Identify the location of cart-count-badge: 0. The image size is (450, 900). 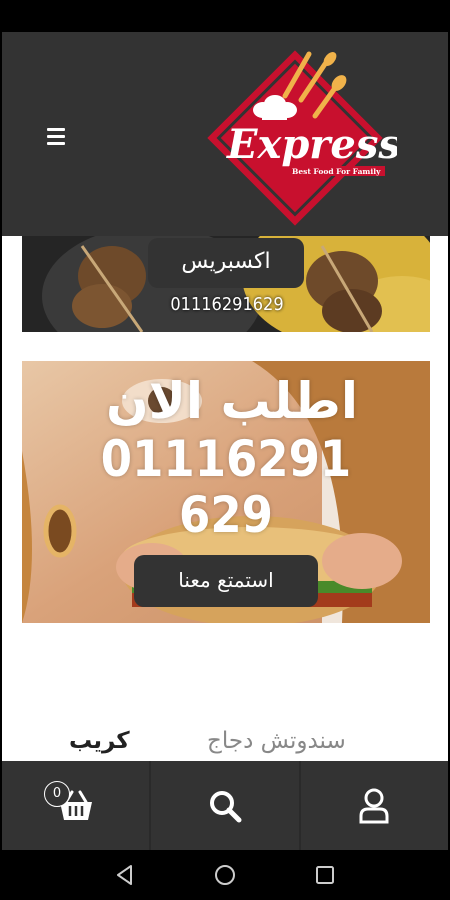
(57, 794).